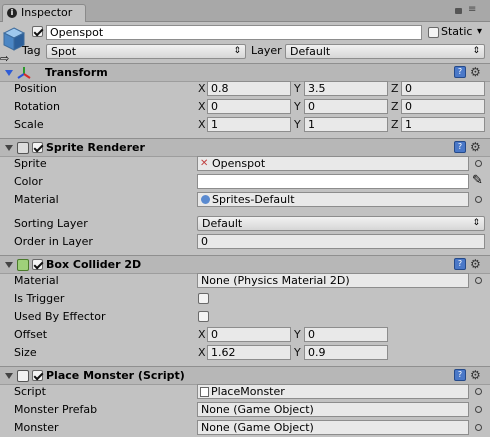 This screenshot has width=490, height=437. Describe the element at coordinates (297, 352) in the screenshot. I see `size-y-axis: Y` at that location.